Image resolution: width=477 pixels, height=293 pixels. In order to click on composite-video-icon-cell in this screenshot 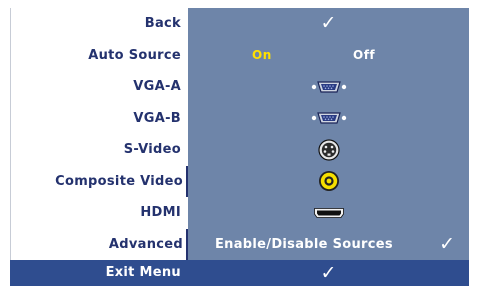, I will do `click(328, 182)`.